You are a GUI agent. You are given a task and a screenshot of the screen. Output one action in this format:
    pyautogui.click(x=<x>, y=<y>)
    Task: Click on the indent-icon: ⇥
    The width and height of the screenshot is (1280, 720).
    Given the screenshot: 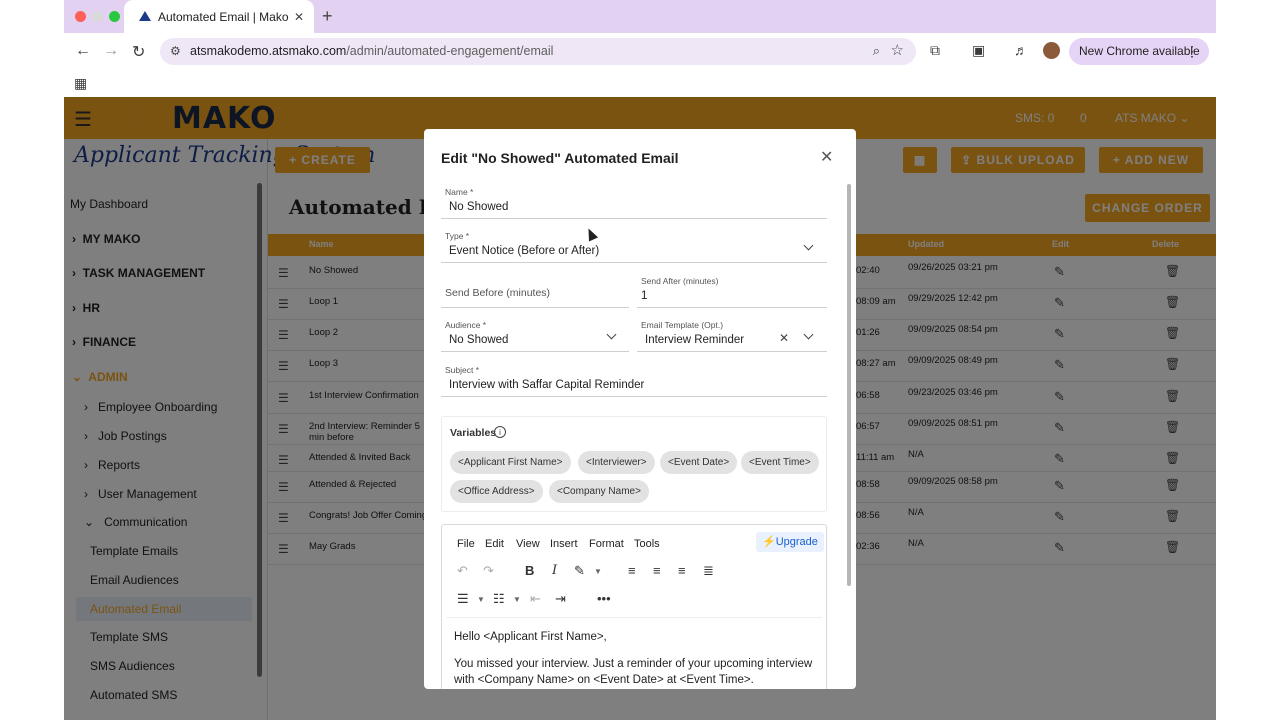 What is the action you would take?
    pyautogui.click(x=560, y=599)
    